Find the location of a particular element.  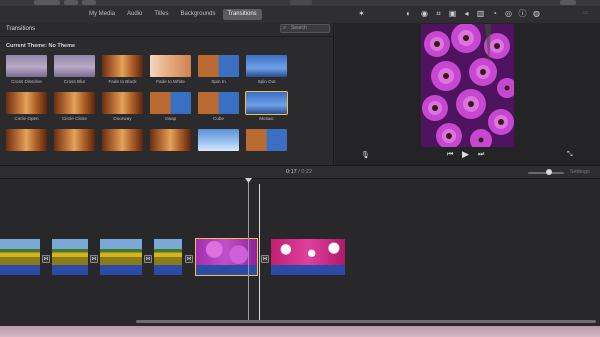

timeline-scrollbar is located at coordinates (366, 321).